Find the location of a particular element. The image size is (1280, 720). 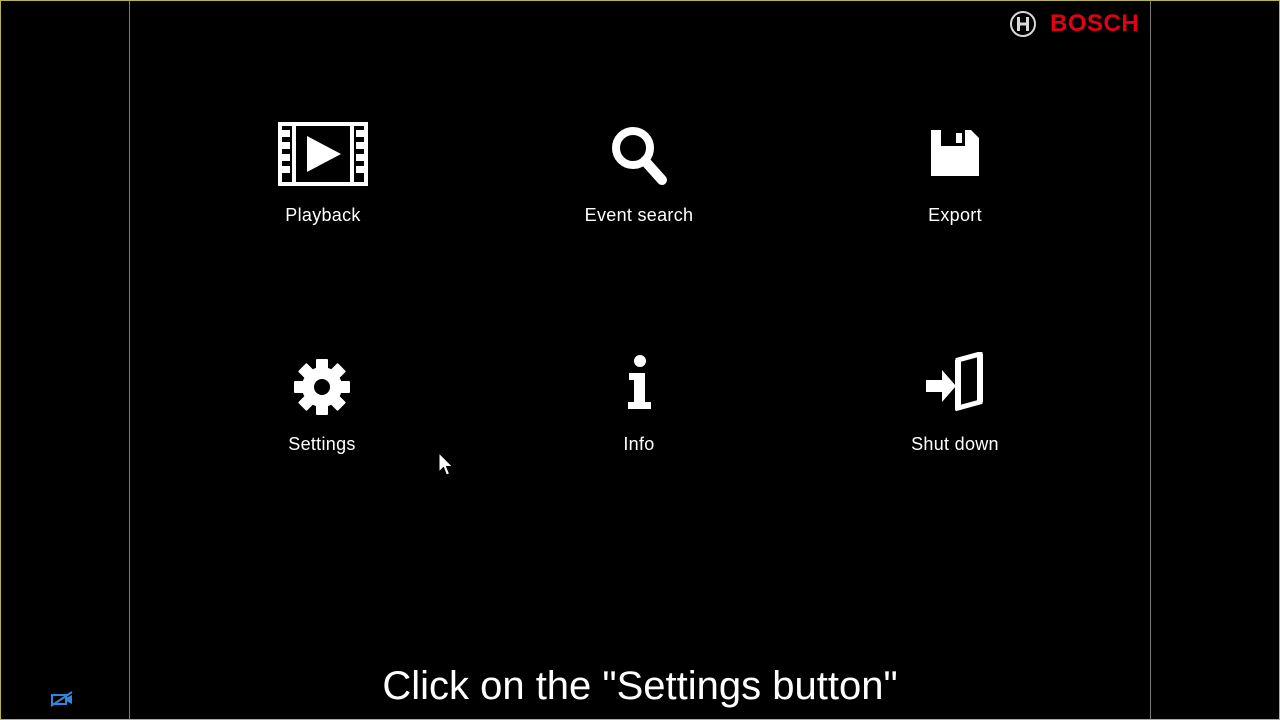

settings-button: Settings is located at coordinates (322, 418).